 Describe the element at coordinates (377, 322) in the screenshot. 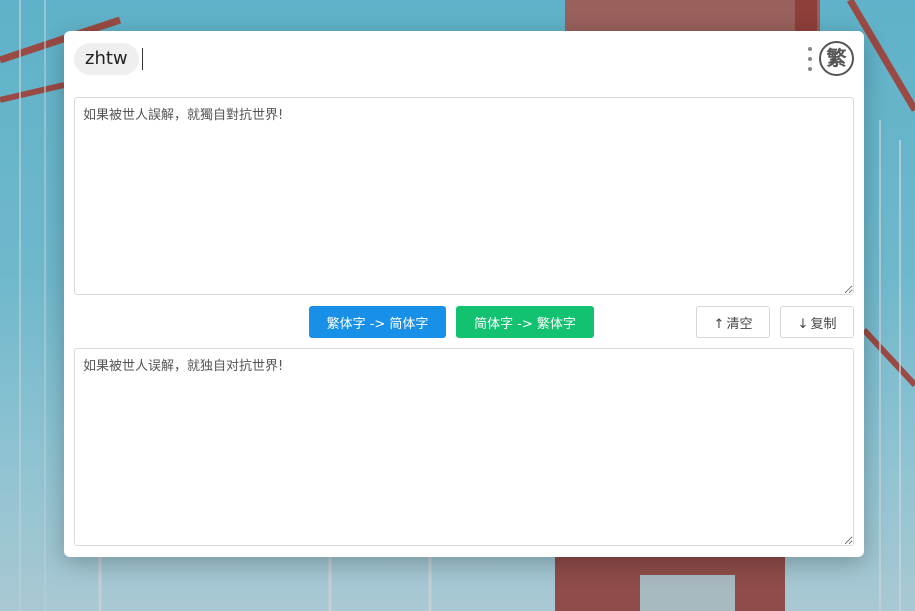

I see `convert-to-simplified-button: 繁体字 -> 简体字` at that location.